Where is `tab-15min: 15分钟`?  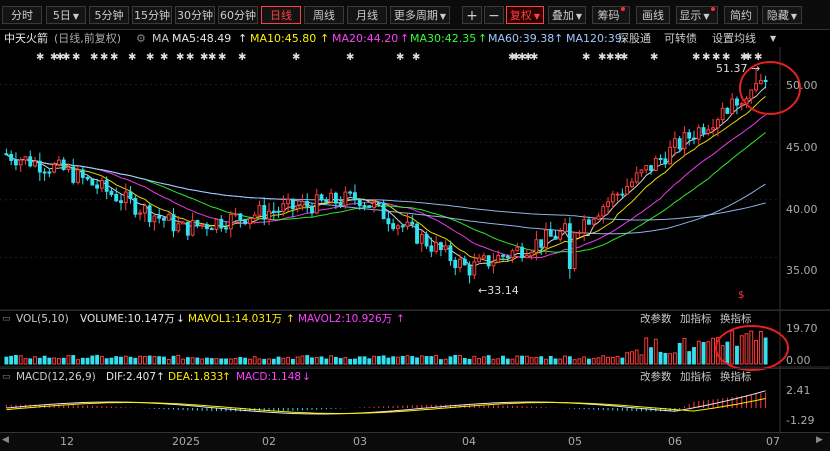 tab-15min: 15分钟 is located at coordinates (152, 15).